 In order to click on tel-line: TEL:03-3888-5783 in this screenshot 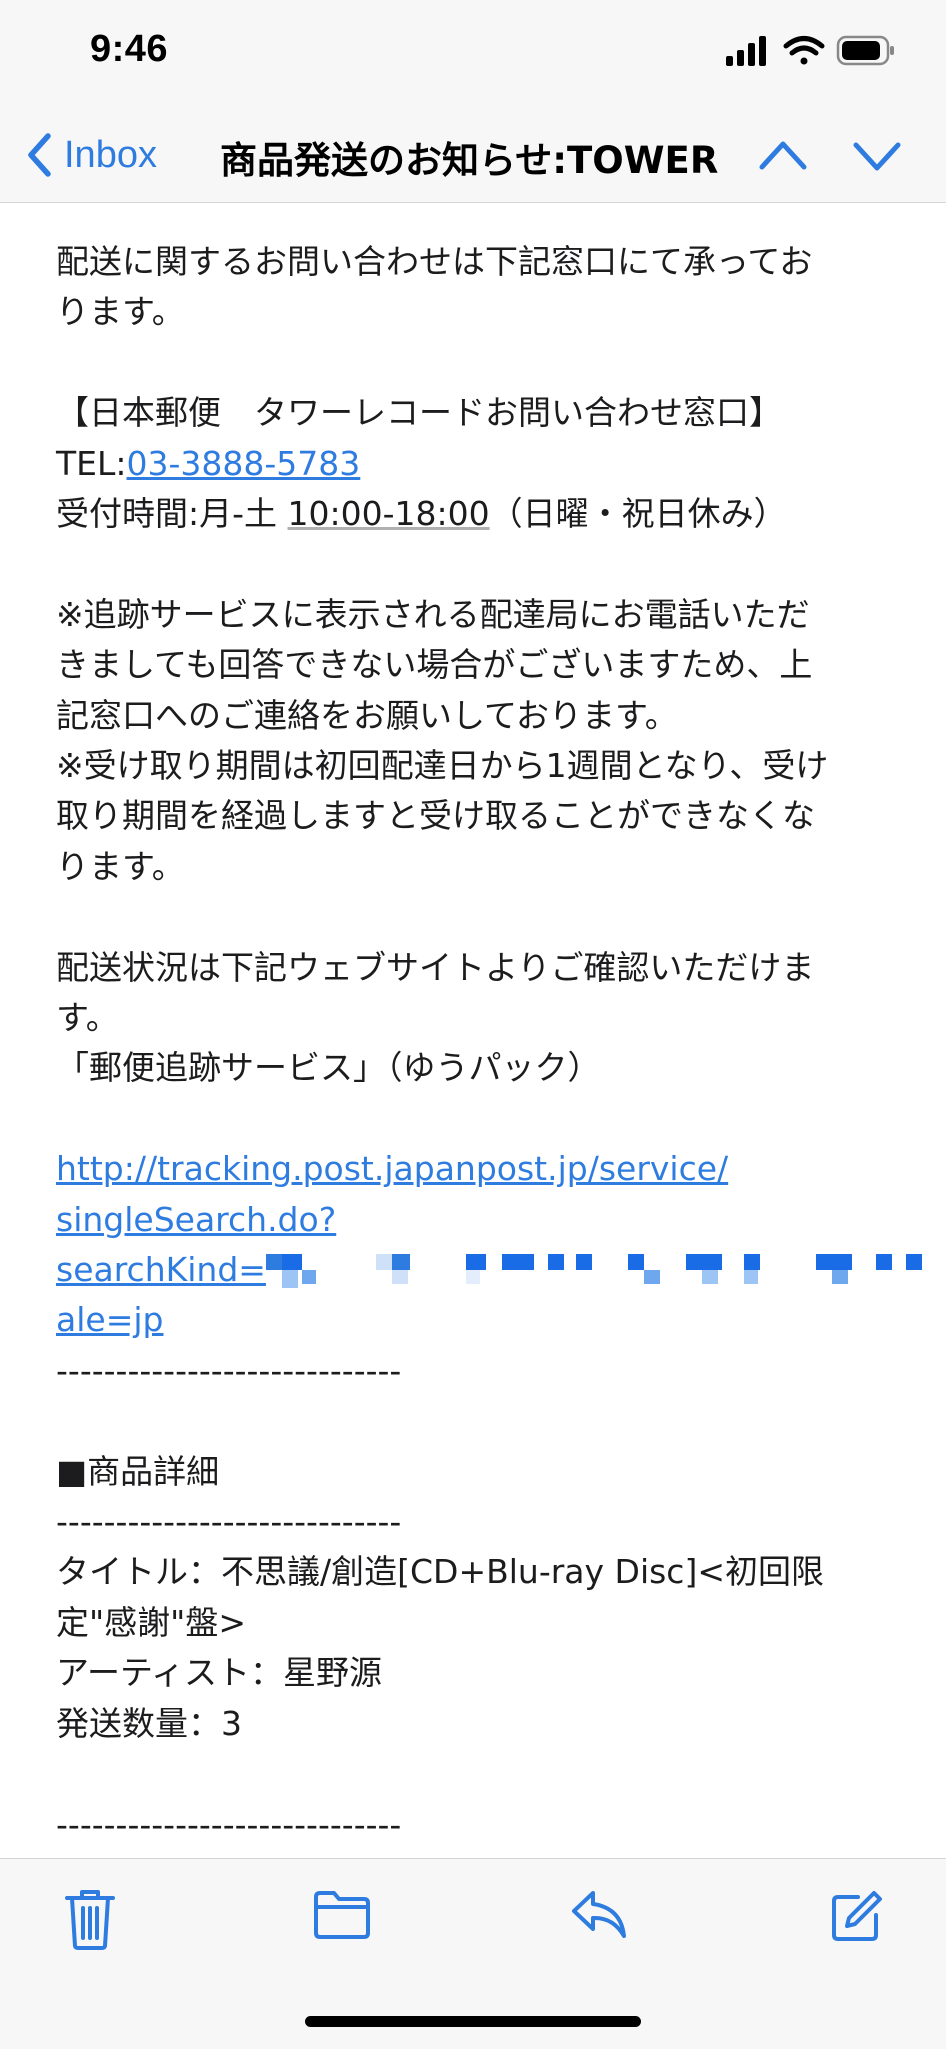, I will do `click(481, 464)`.